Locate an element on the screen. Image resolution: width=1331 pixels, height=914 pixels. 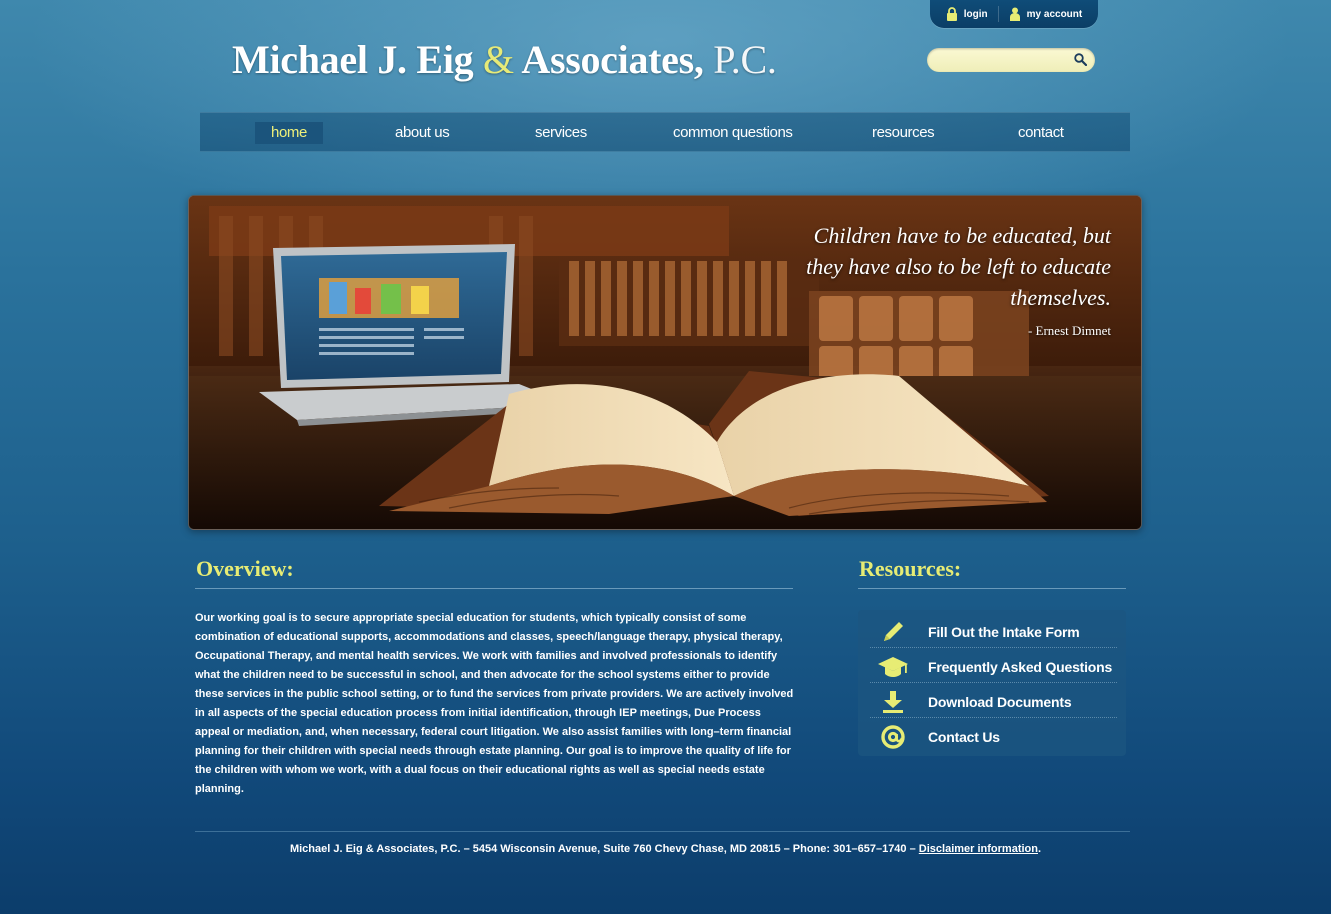
resource-download-documents: Download Documents is located at coordinates (993, 701).